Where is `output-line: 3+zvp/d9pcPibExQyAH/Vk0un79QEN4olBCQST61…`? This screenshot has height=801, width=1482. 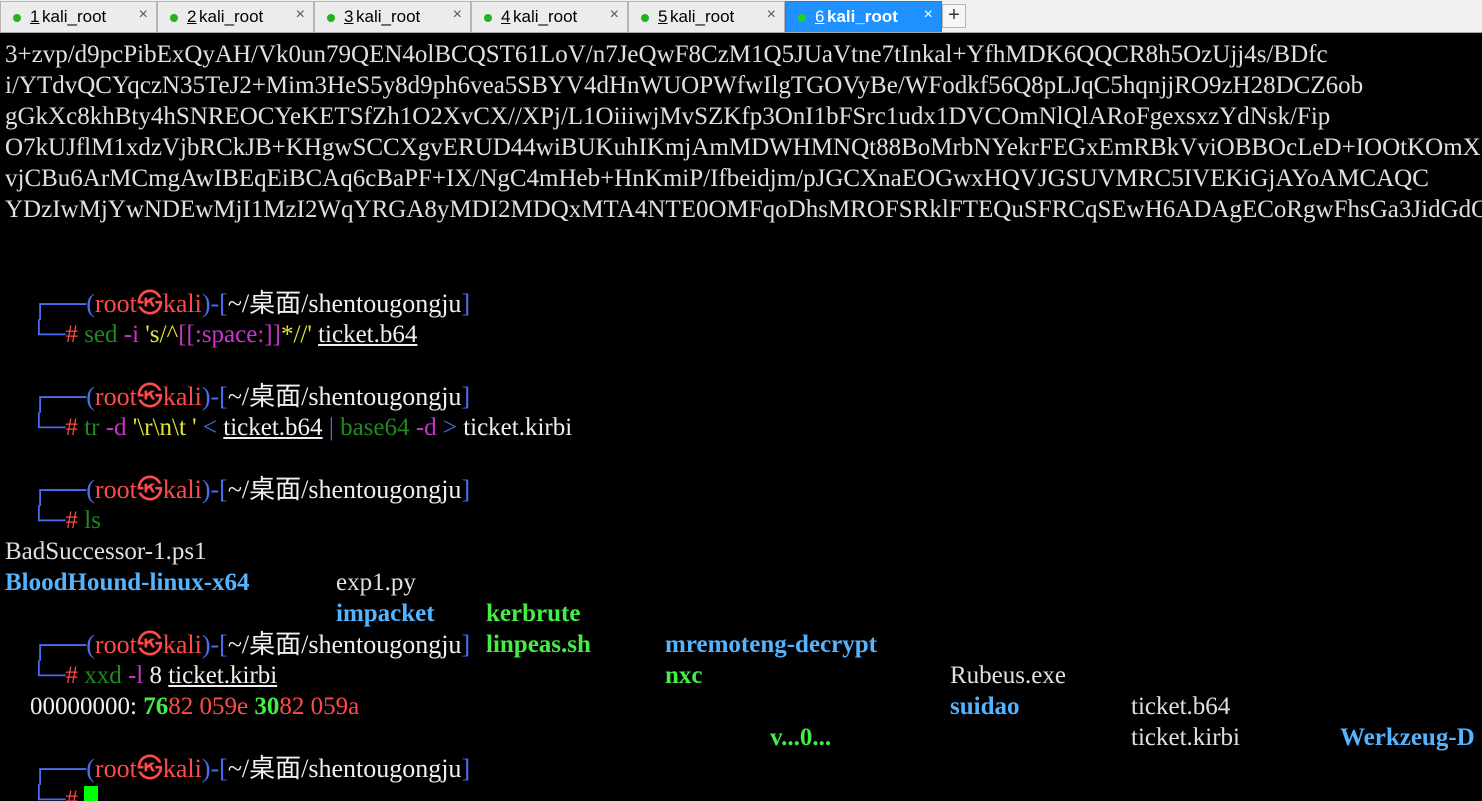
output-line: 3+zvp/d9pcPibExQyAH/Vk0un79QEN4olBCQST61… is located at coordinates (666, 54).